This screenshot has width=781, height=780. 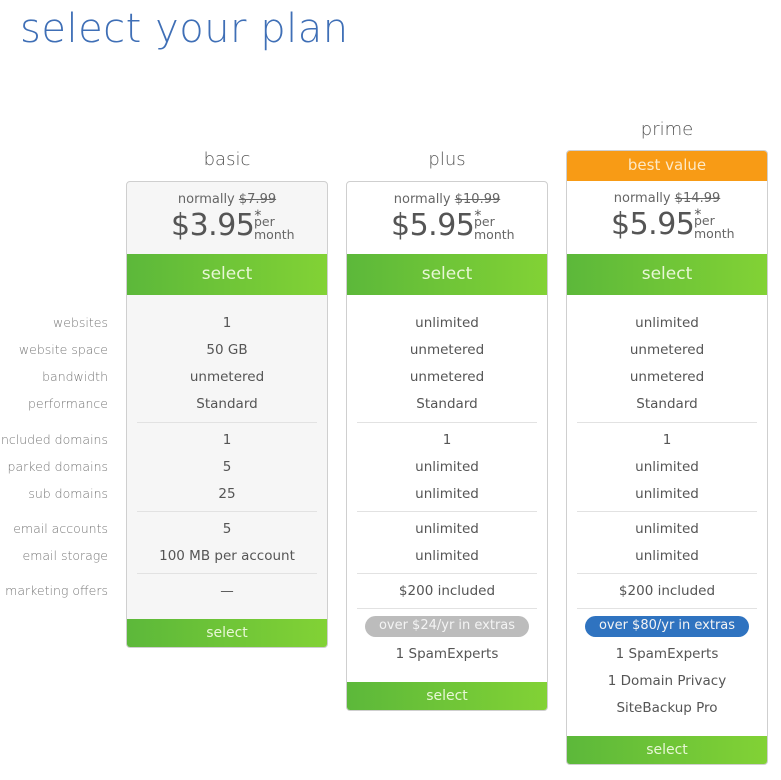 I want to click on feature-website-space: 50 GB, so click(x=227, y=350).